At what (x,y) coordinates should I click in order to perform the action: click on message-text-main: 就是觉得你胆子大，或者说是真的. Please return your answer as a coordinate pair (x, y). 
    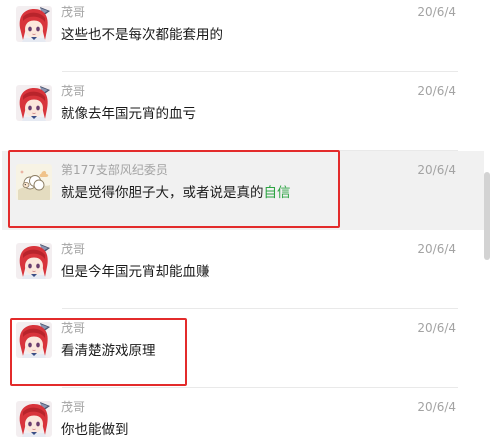
    Looking at the image, I should click on (162, 193).